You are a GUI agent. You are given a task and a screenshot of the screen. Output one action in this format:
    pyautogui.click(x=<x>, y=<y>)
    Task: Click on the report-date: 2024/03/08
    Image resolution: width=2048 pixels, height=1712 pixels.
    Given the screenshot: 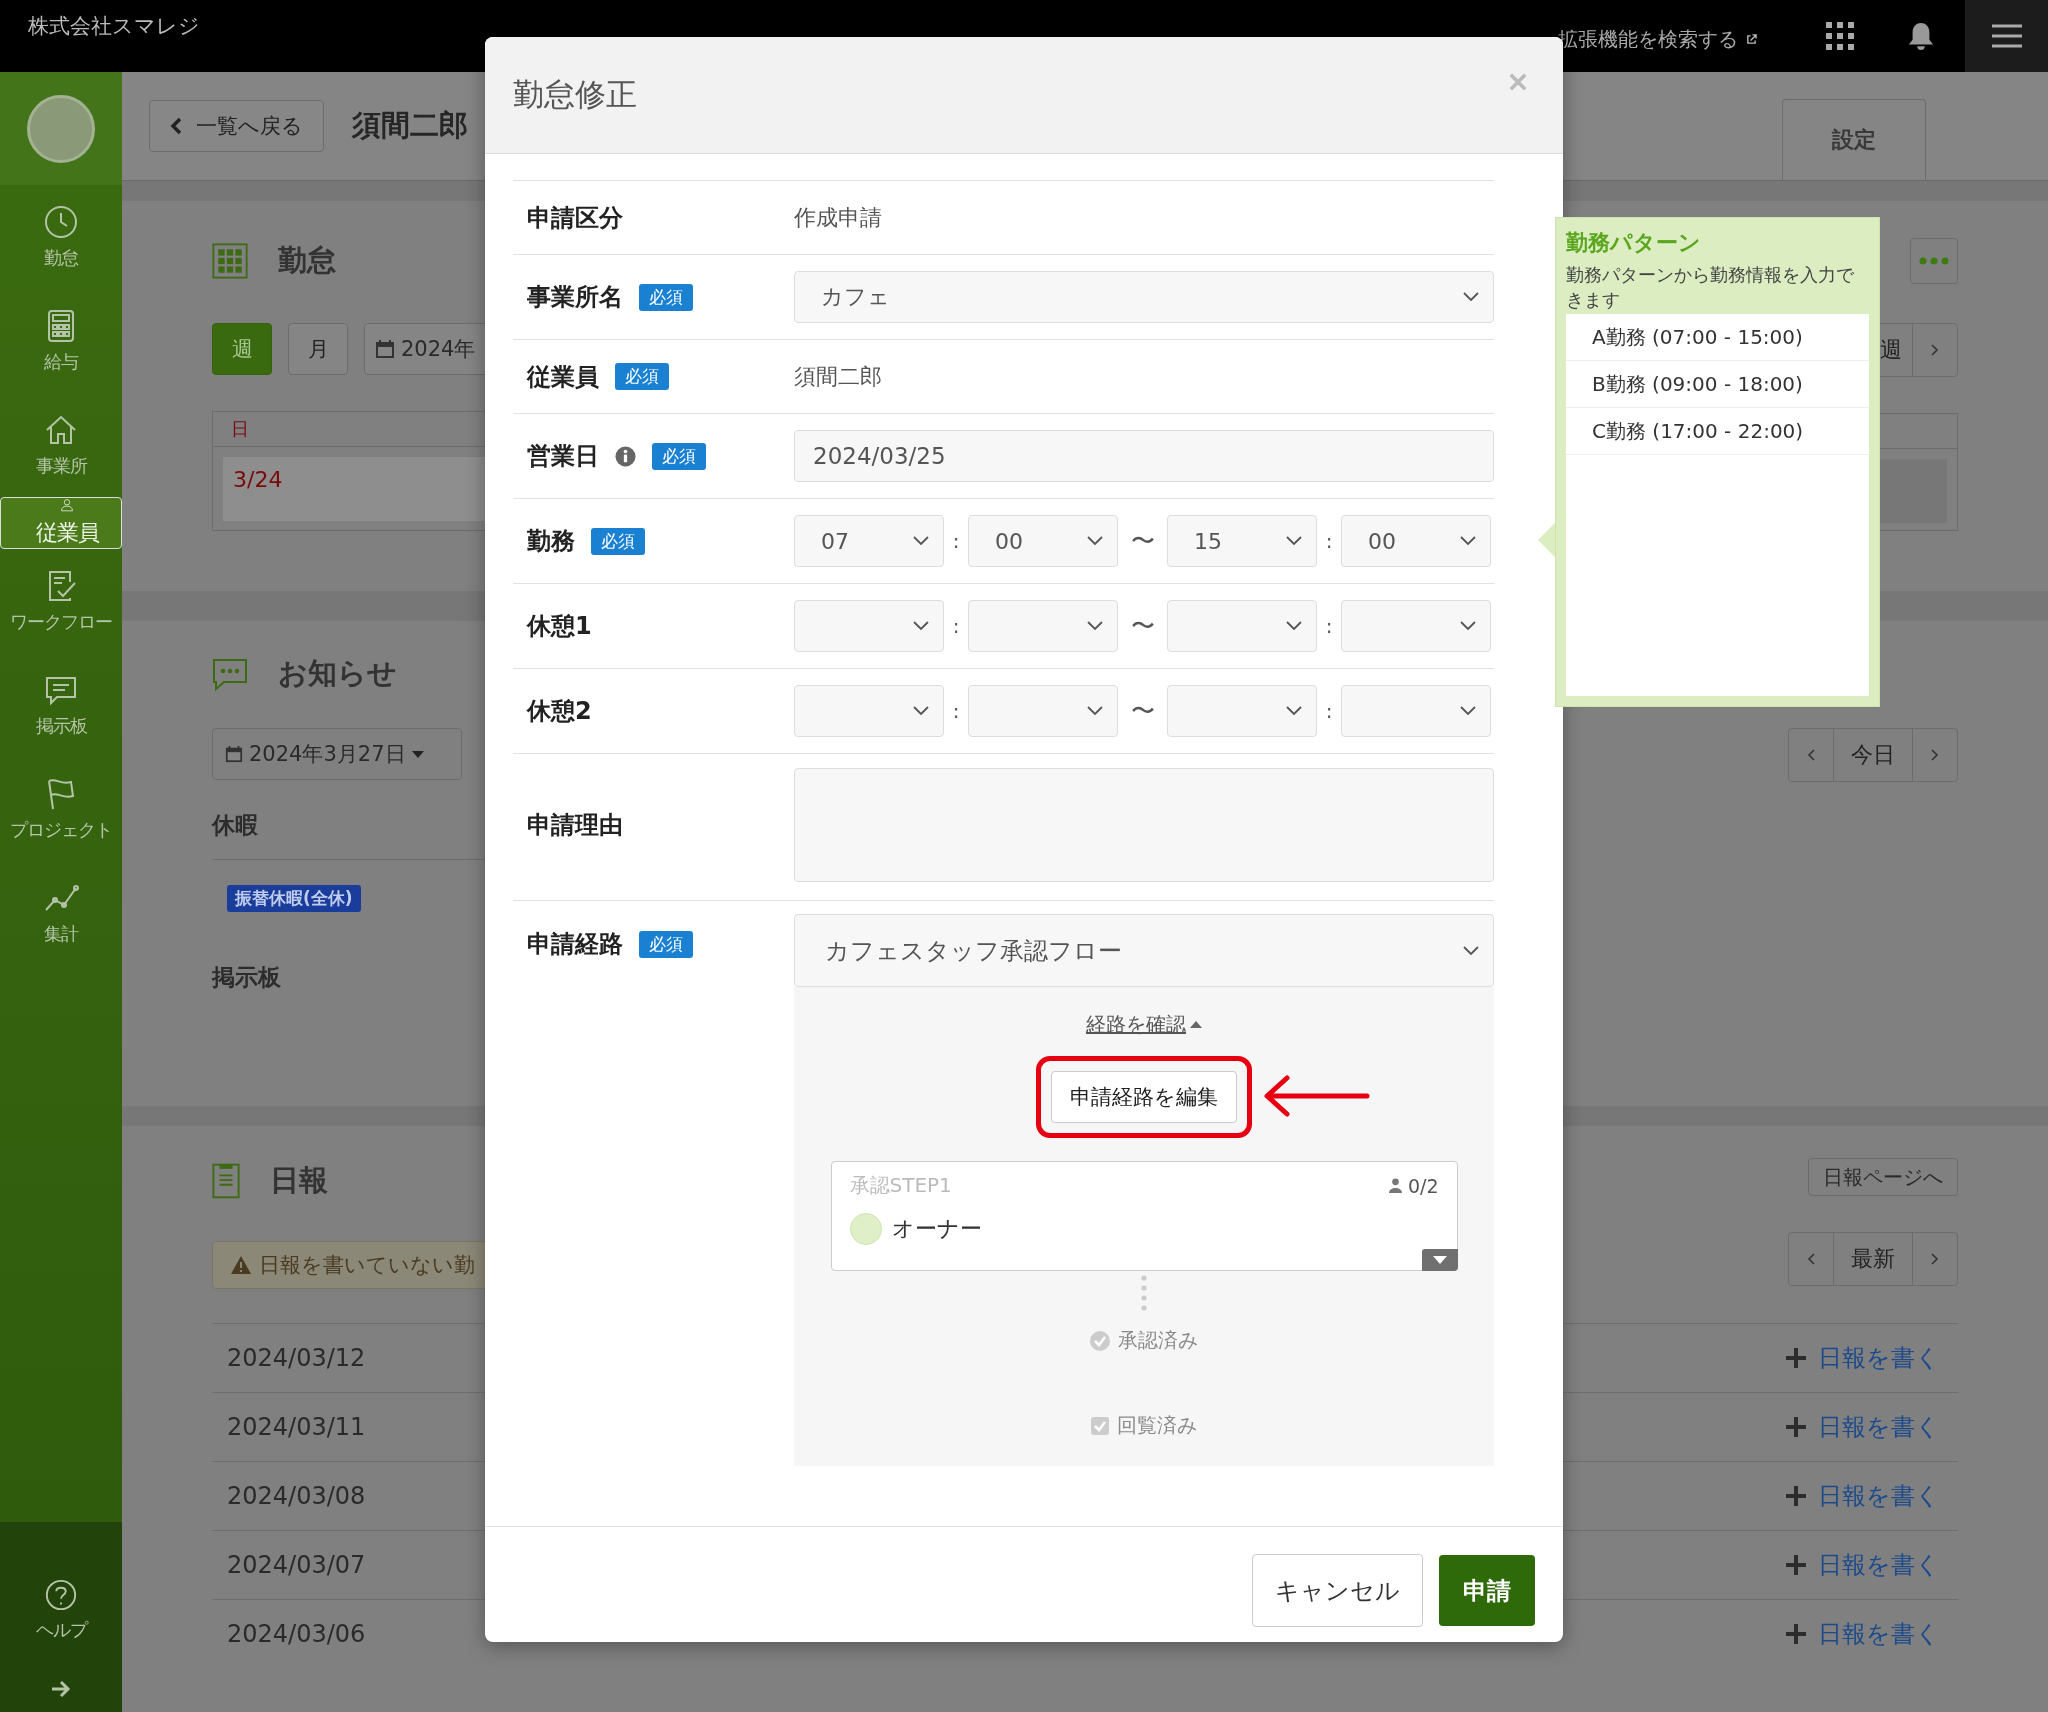 What is the action you would take?
    pyautogui.click(x=296, y=1496)
    